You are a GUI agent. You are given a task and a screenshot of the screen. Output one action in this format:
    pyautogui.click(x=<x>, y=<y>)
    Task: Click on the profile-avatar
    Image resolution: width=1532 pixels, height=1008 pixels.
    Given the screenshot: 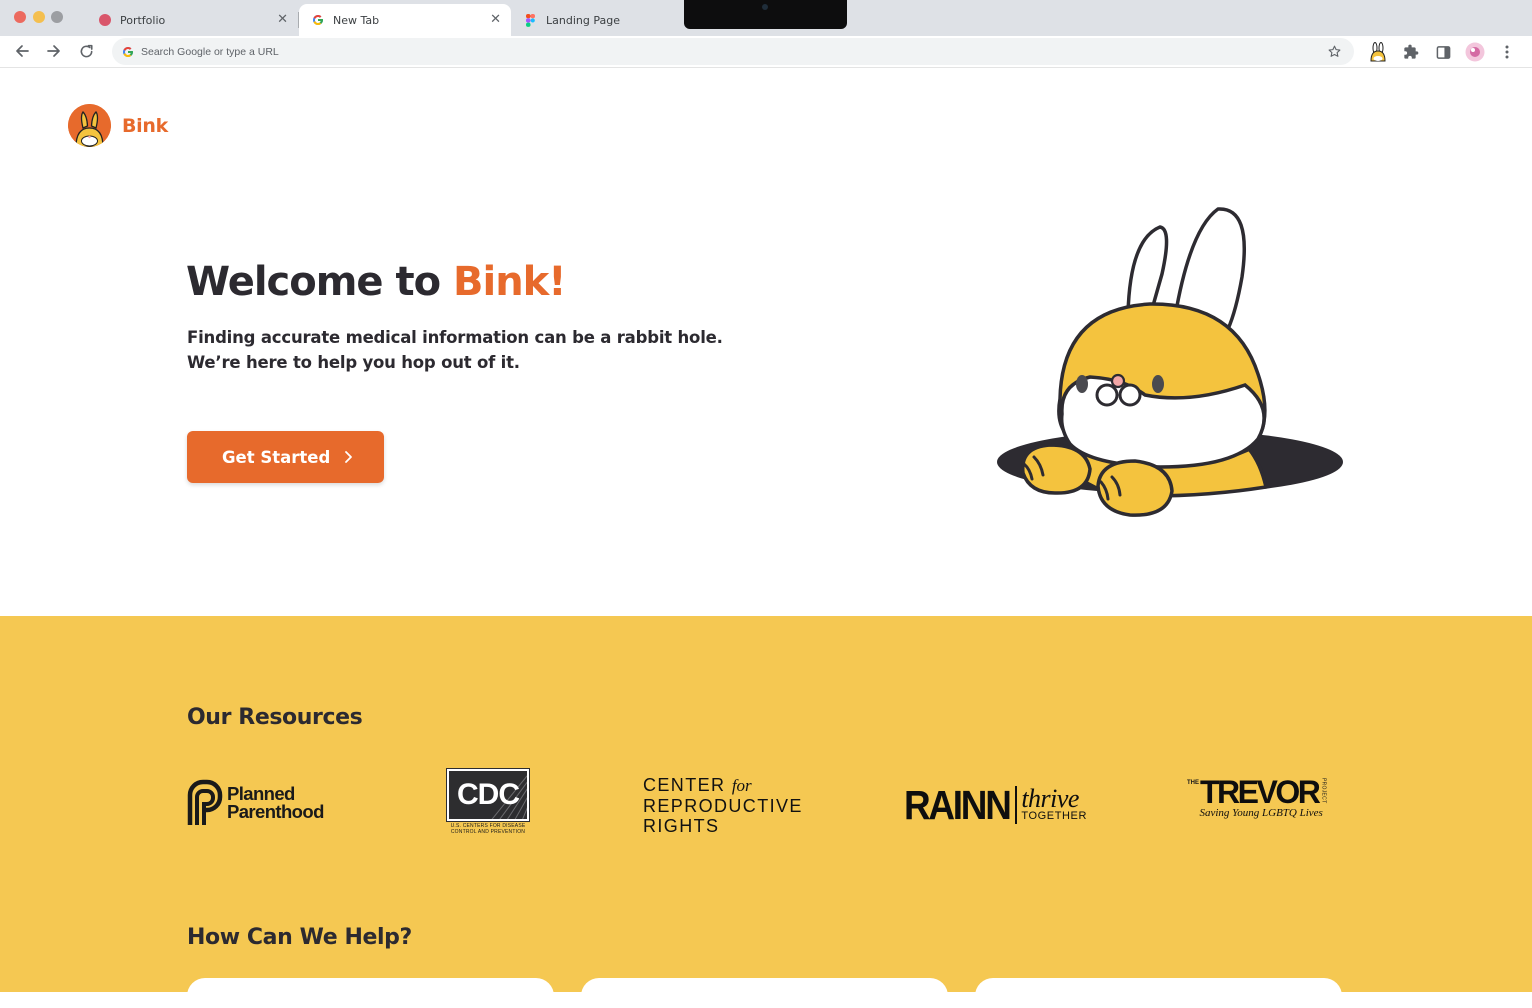 What is the action you would take?
    pyautogui.click(x=1475, y=52)
    